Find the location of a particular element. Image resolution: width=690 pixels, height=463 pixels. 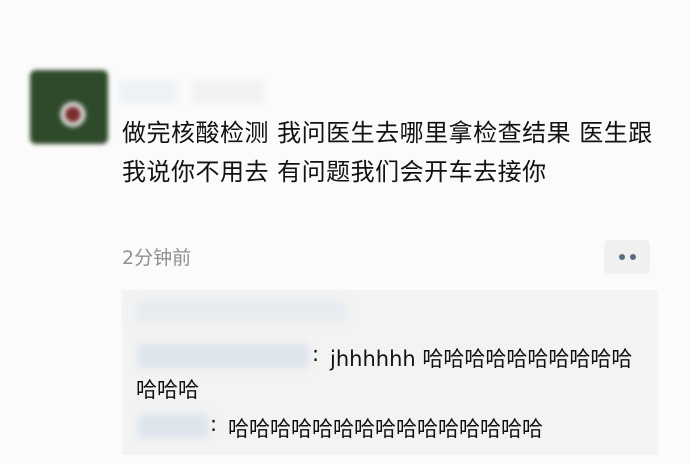

nickname-secondary-redacted is located at coordinates (228, 92).